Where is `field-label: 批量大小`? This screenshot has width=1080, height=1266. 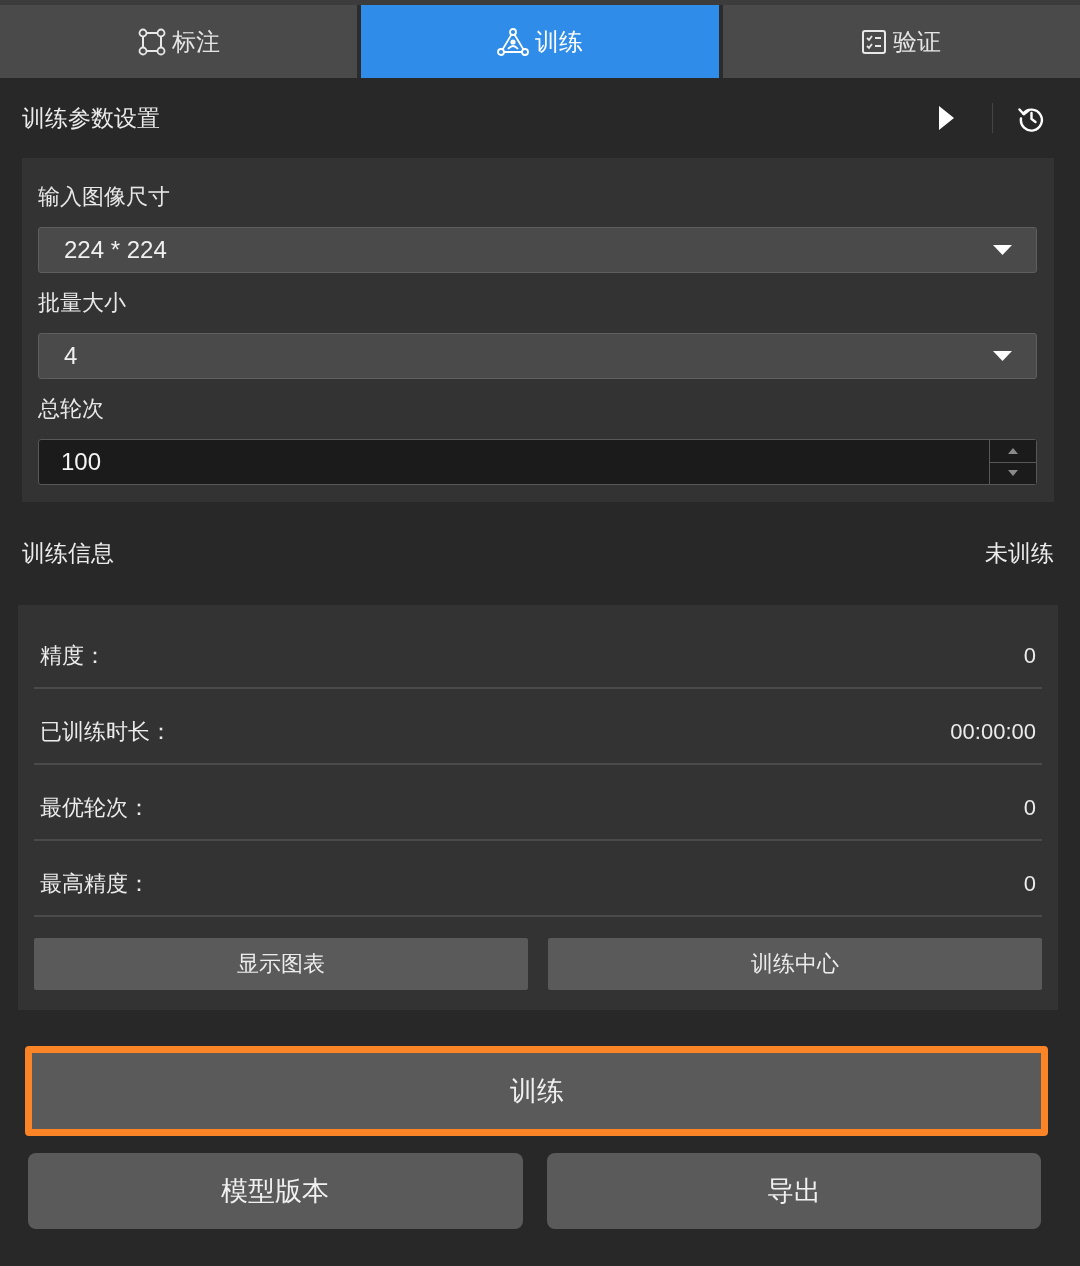 field-label: 批量大小 is located at coordinates (82, 303).